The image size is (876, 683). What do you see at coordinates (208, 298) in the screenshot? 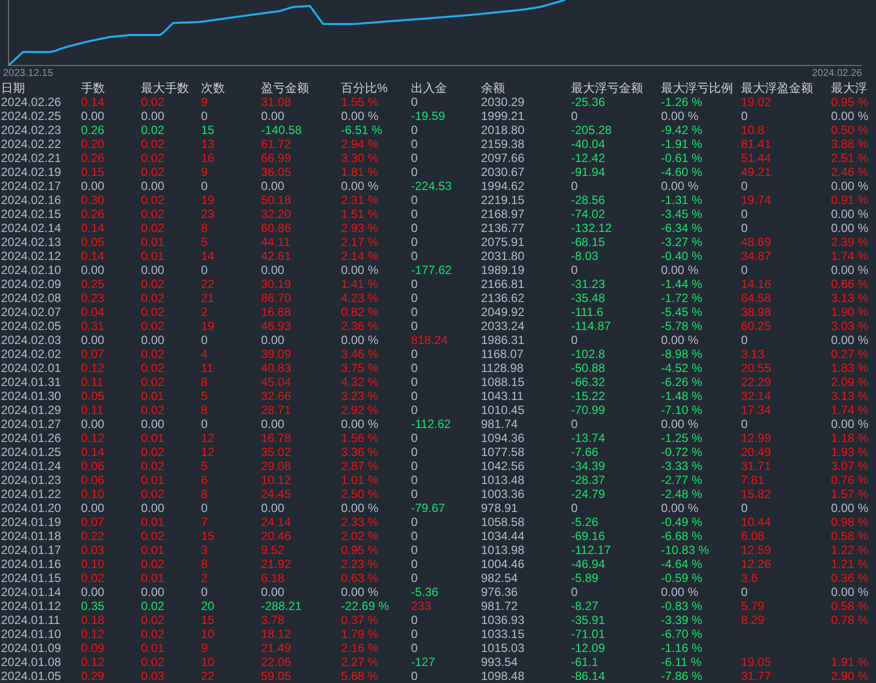
I see `table-cell-text: 21` at bounding box center [208, 298].